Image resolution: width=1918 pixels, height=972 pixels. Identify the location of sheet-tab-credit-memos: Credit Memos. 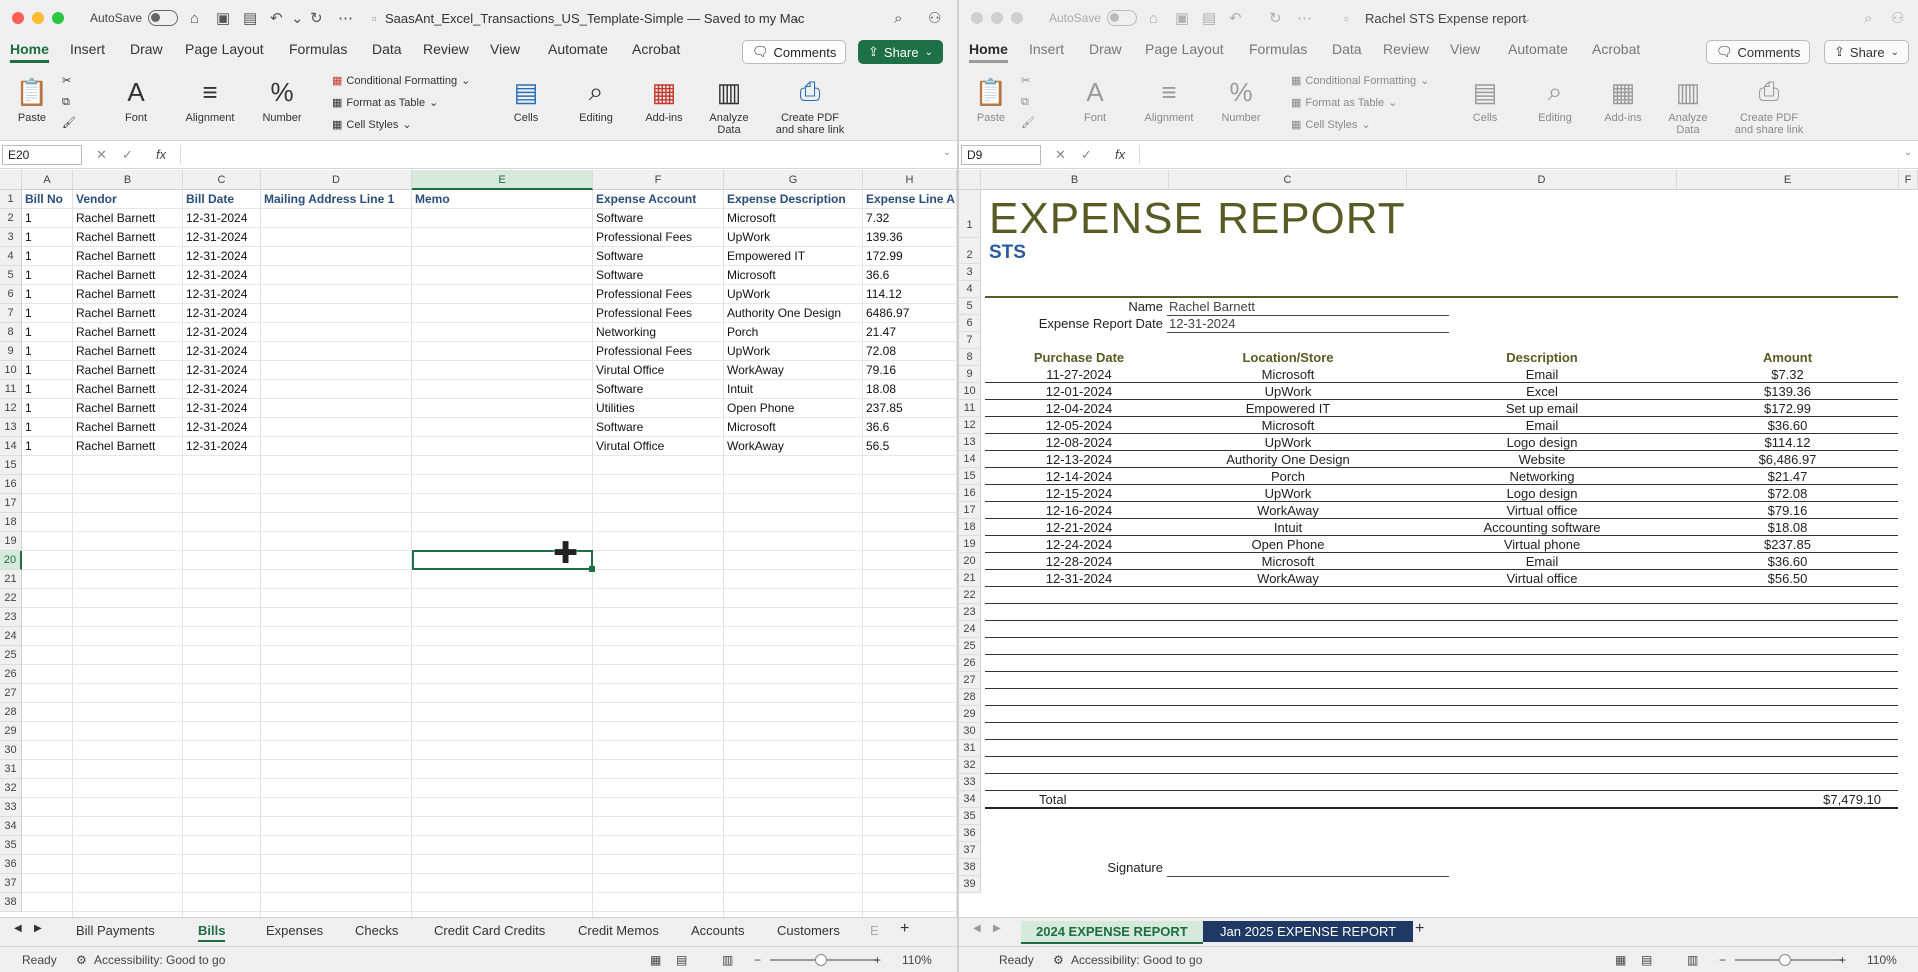
(618, 930).